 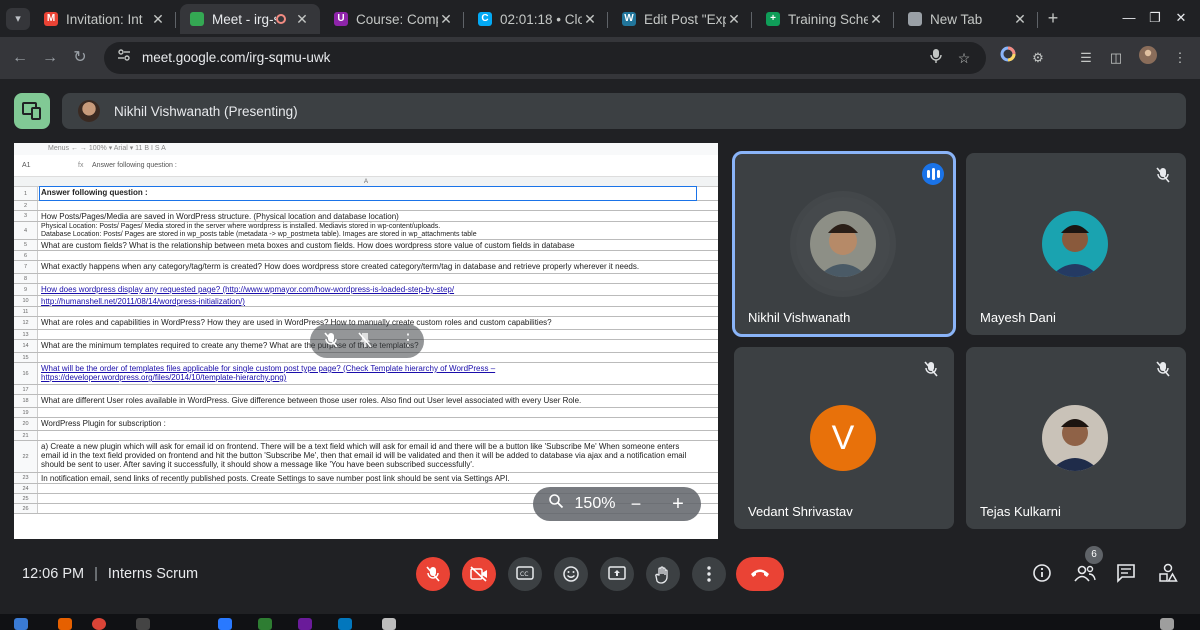 What do you see at coordinates (26, 193) in the screenshot?
I see `row-number: 1` at bounding box center [26, 193].